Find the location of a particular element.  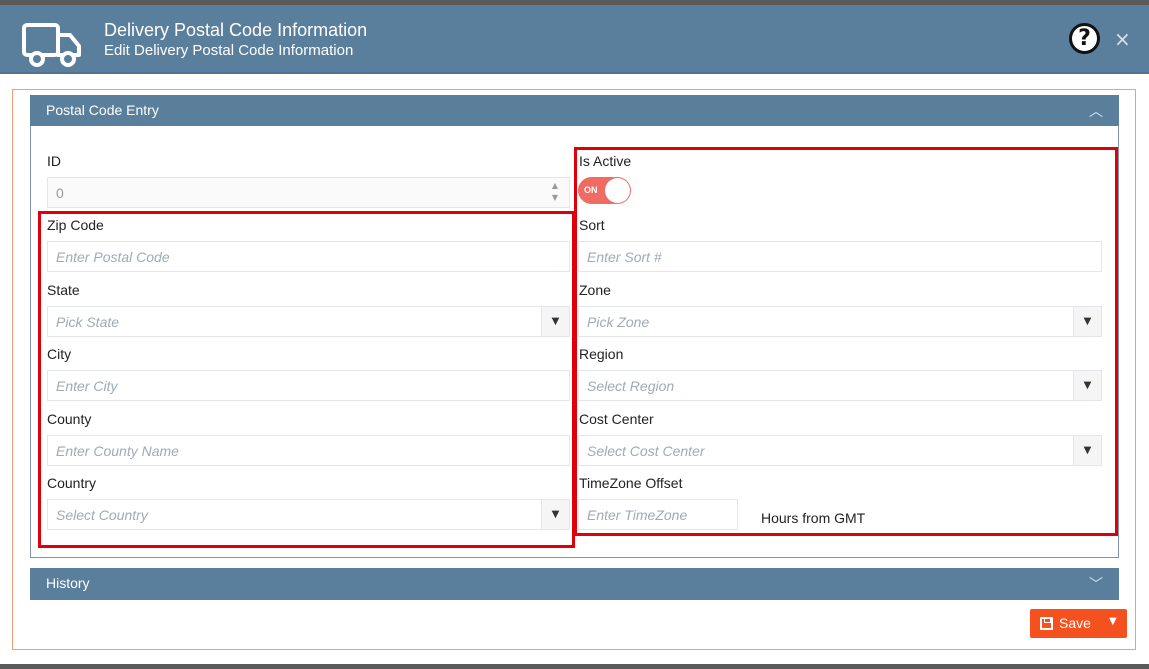

history-panel-header: History ﹀ is located at coordinates (574, 584).